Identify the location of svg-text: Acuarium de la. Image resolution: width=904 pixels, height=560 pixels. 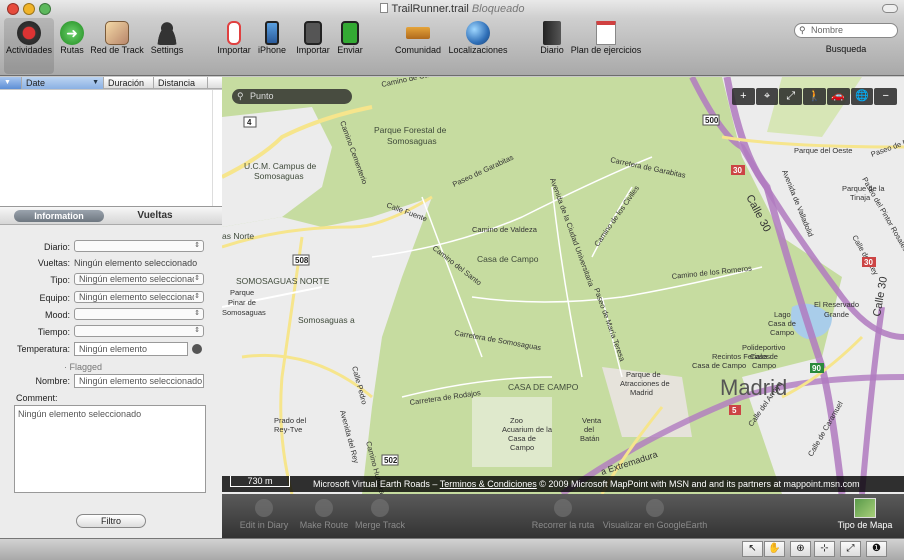
(527, 429).